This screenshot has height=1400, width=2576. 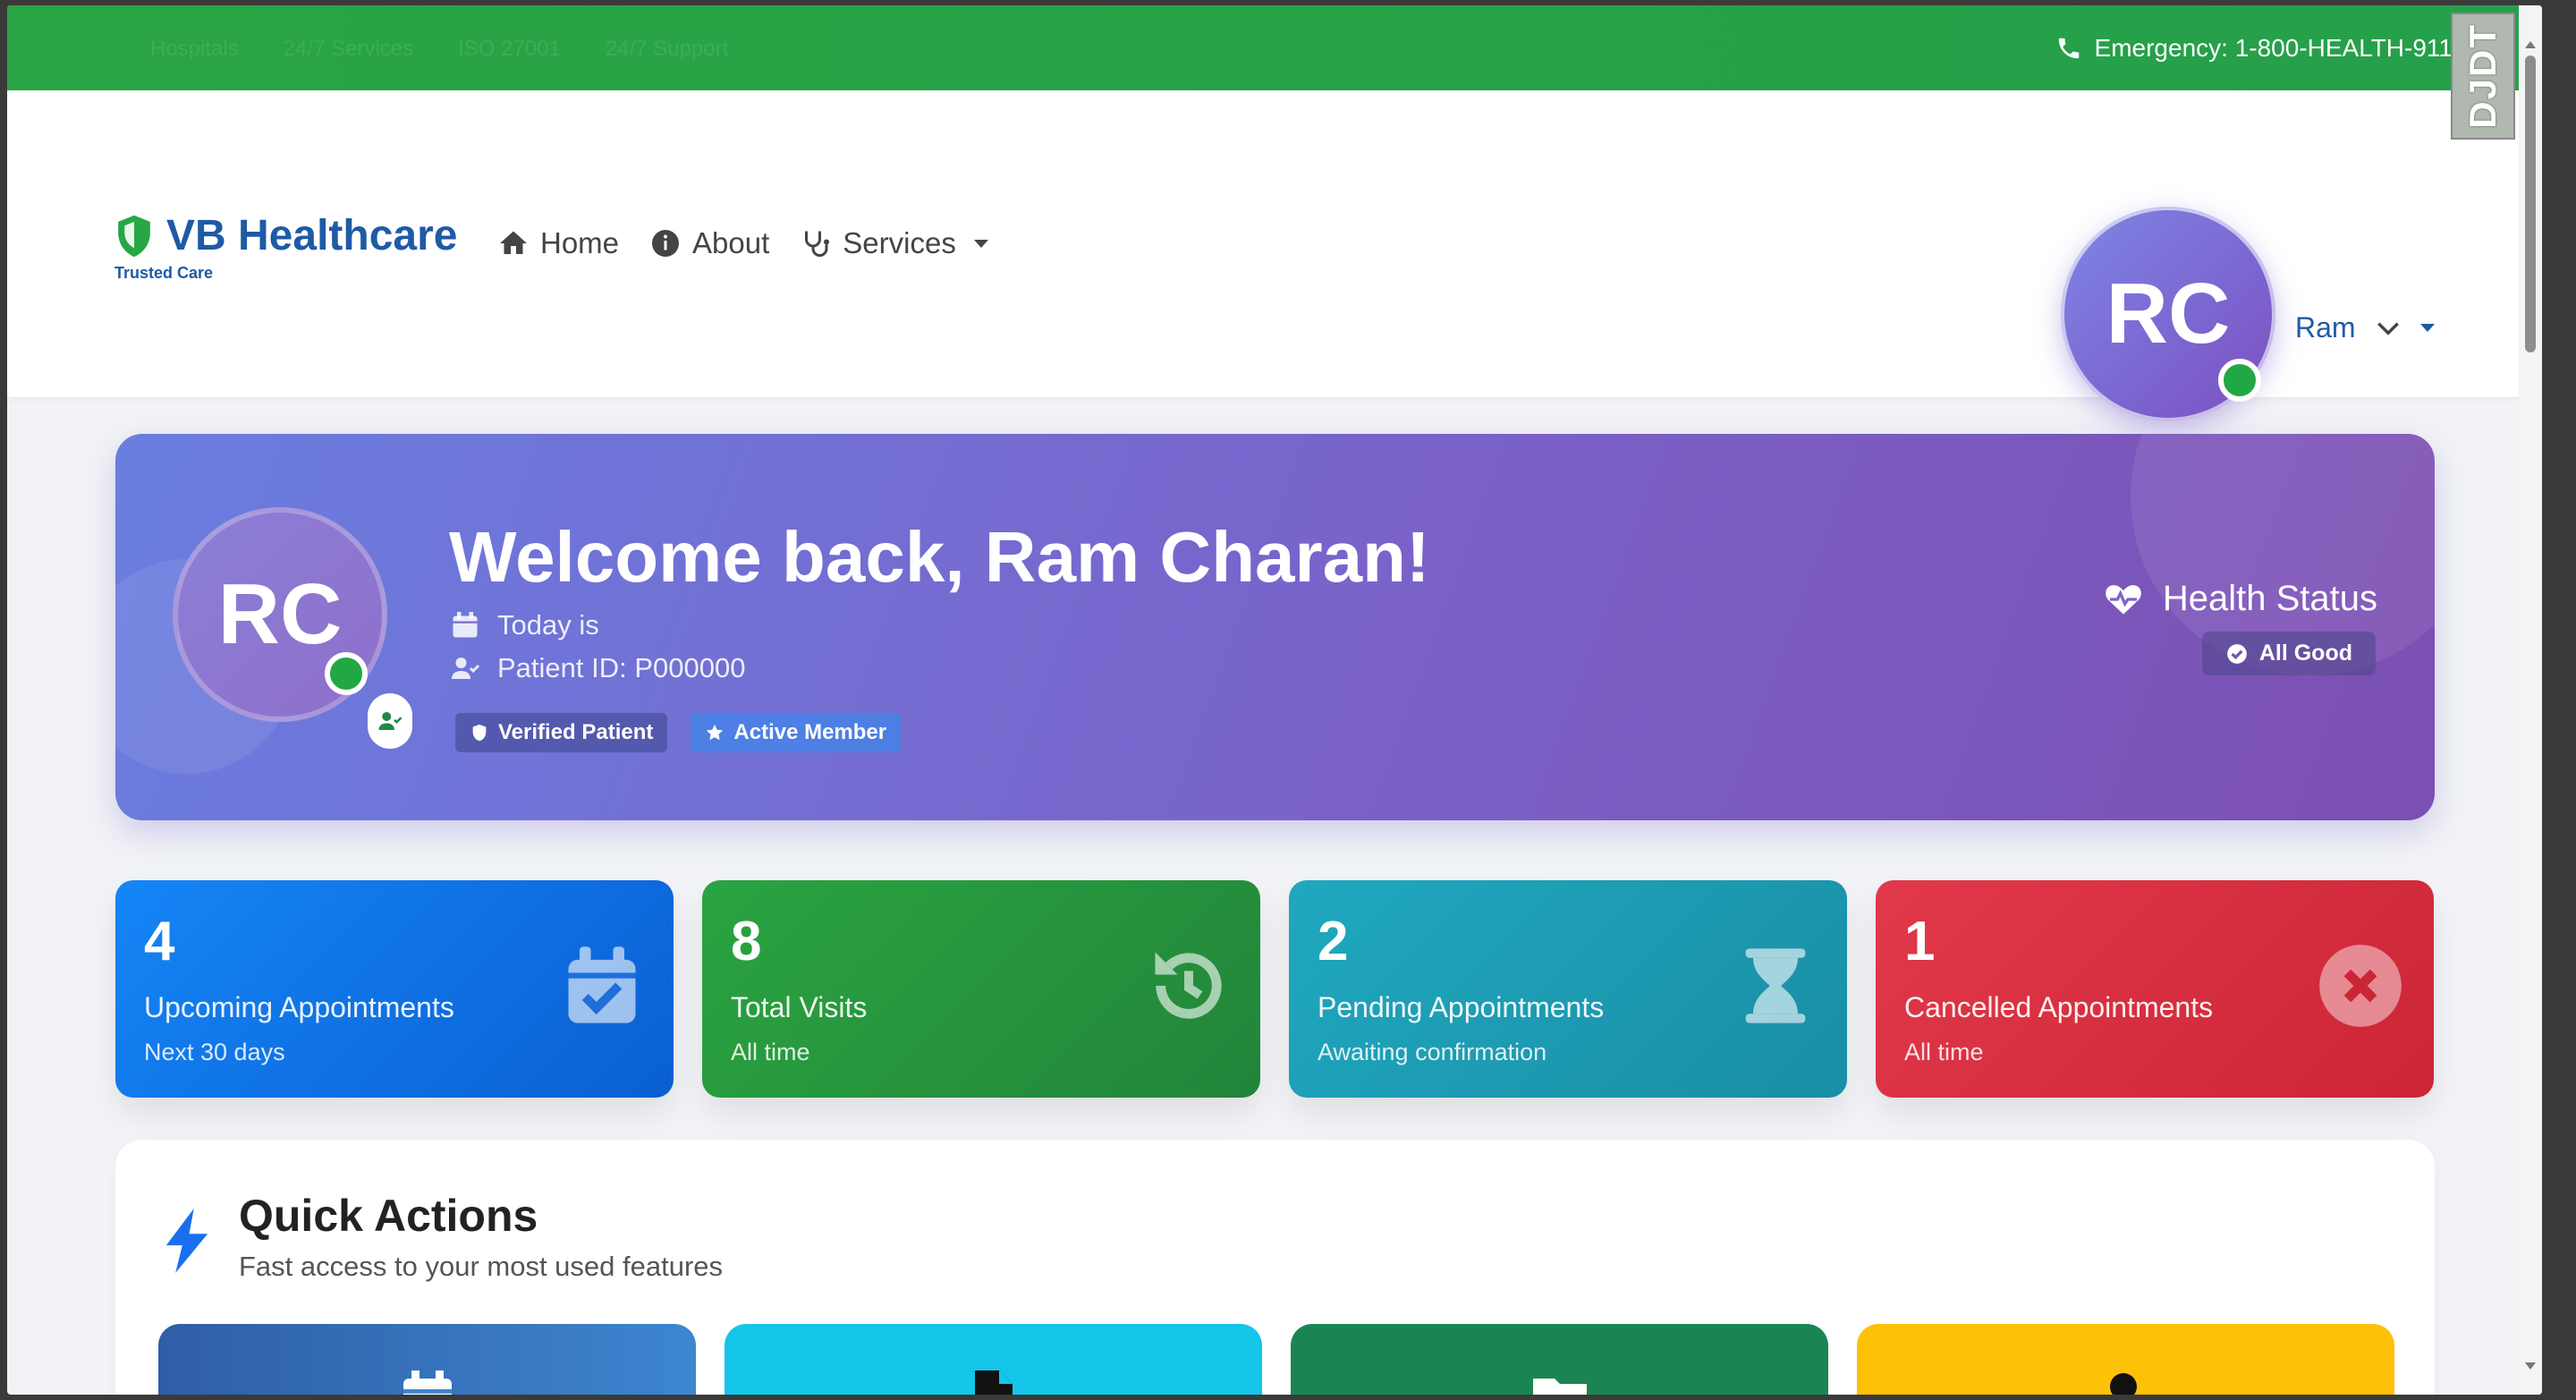 I want to click on top-info-item: ISO 27001, so click(x=509, y=49).